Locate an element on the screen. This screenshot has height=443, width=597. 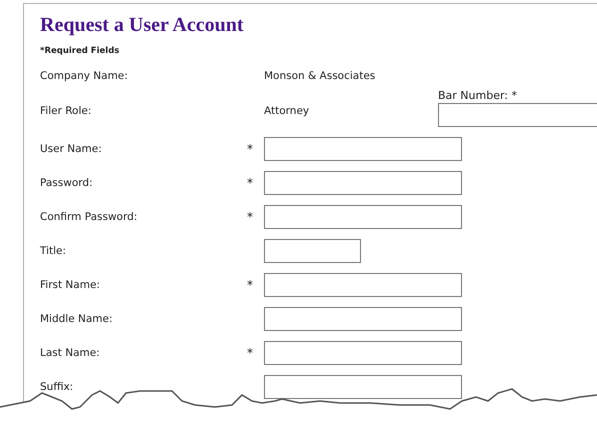
field-label: Filer Role: is located at coordinates (66, 111).